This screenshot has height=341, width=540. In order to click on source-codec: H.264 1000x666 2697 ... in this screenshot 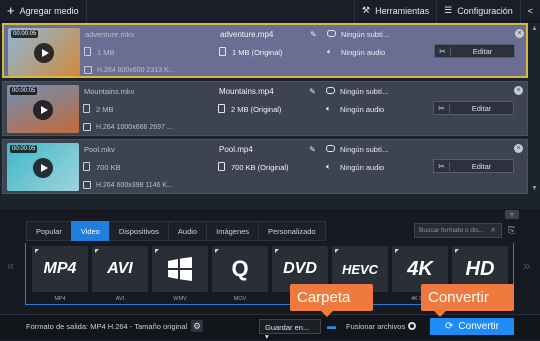, I will do `click(134, 127)`.